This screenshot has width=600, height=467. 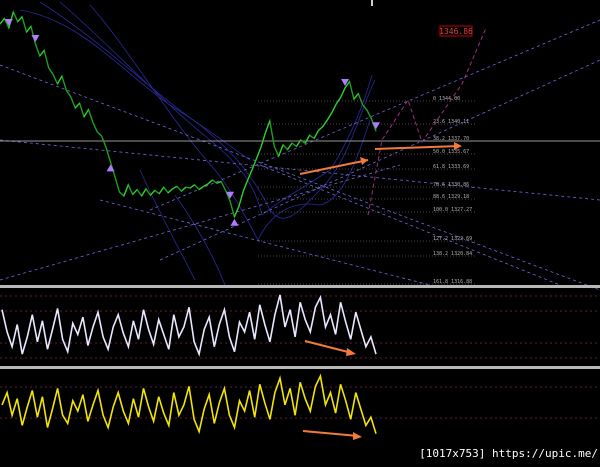 I want to click on fib-level-label: 23.6 1340.11, so click(x=451, y=122).